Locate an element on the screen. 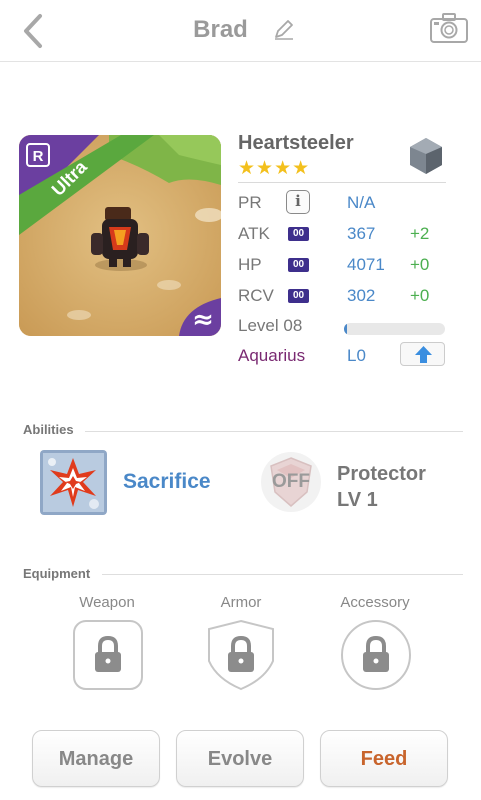 Image resolution: width=481 pixels, height=800 pixels. equipment-section-label: Equipment is located at coordinates (57, 573).